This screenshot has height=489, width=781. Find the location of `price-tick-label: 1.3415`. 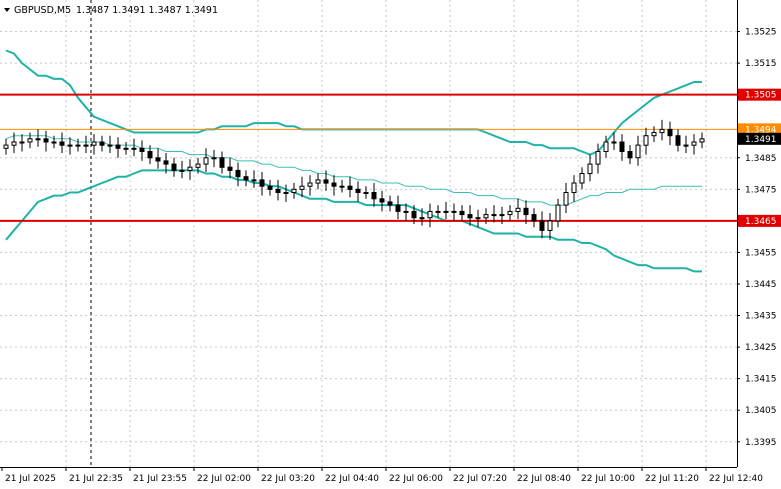

price-tick-label: 1.3415 is located at coordinates (761, 380).